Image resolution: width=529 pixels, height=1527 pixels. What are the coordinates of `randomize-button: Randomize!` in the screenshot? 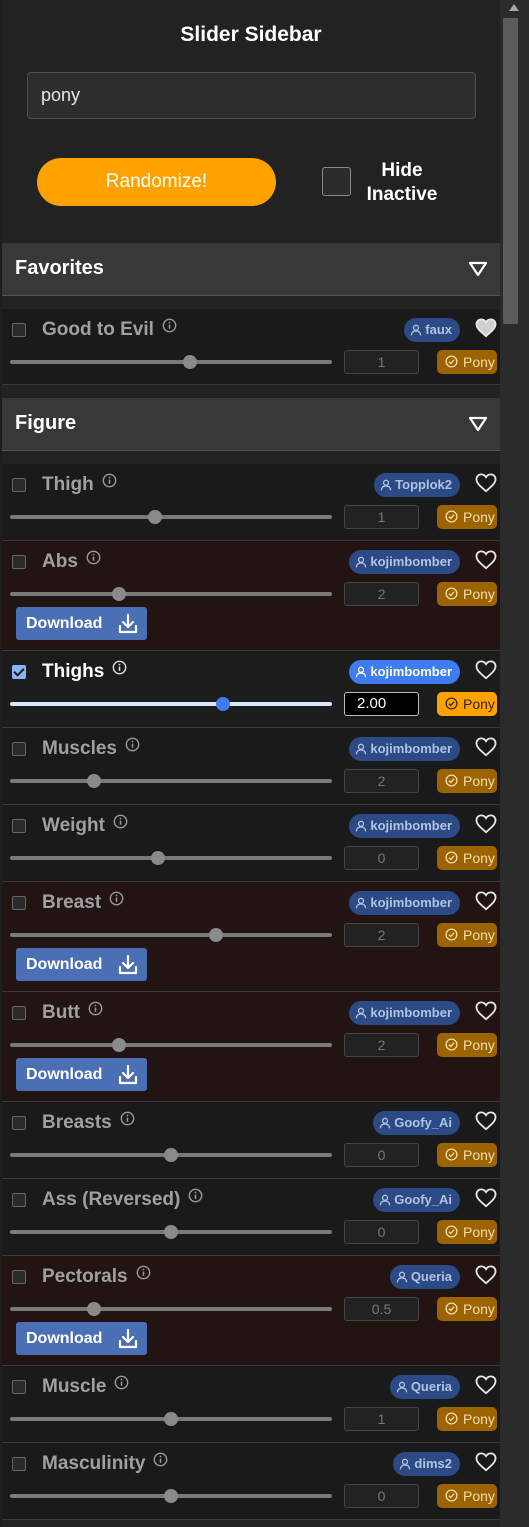 It's located at (156, 182).